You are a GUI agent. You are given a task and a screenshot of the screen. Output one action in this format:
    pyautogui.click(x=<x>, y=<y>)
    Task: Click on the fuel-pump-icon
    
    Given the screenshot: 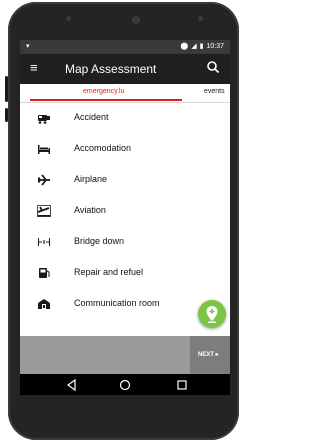 What is the action you would take?
    pyautogui.click(x=44, y=273)
    